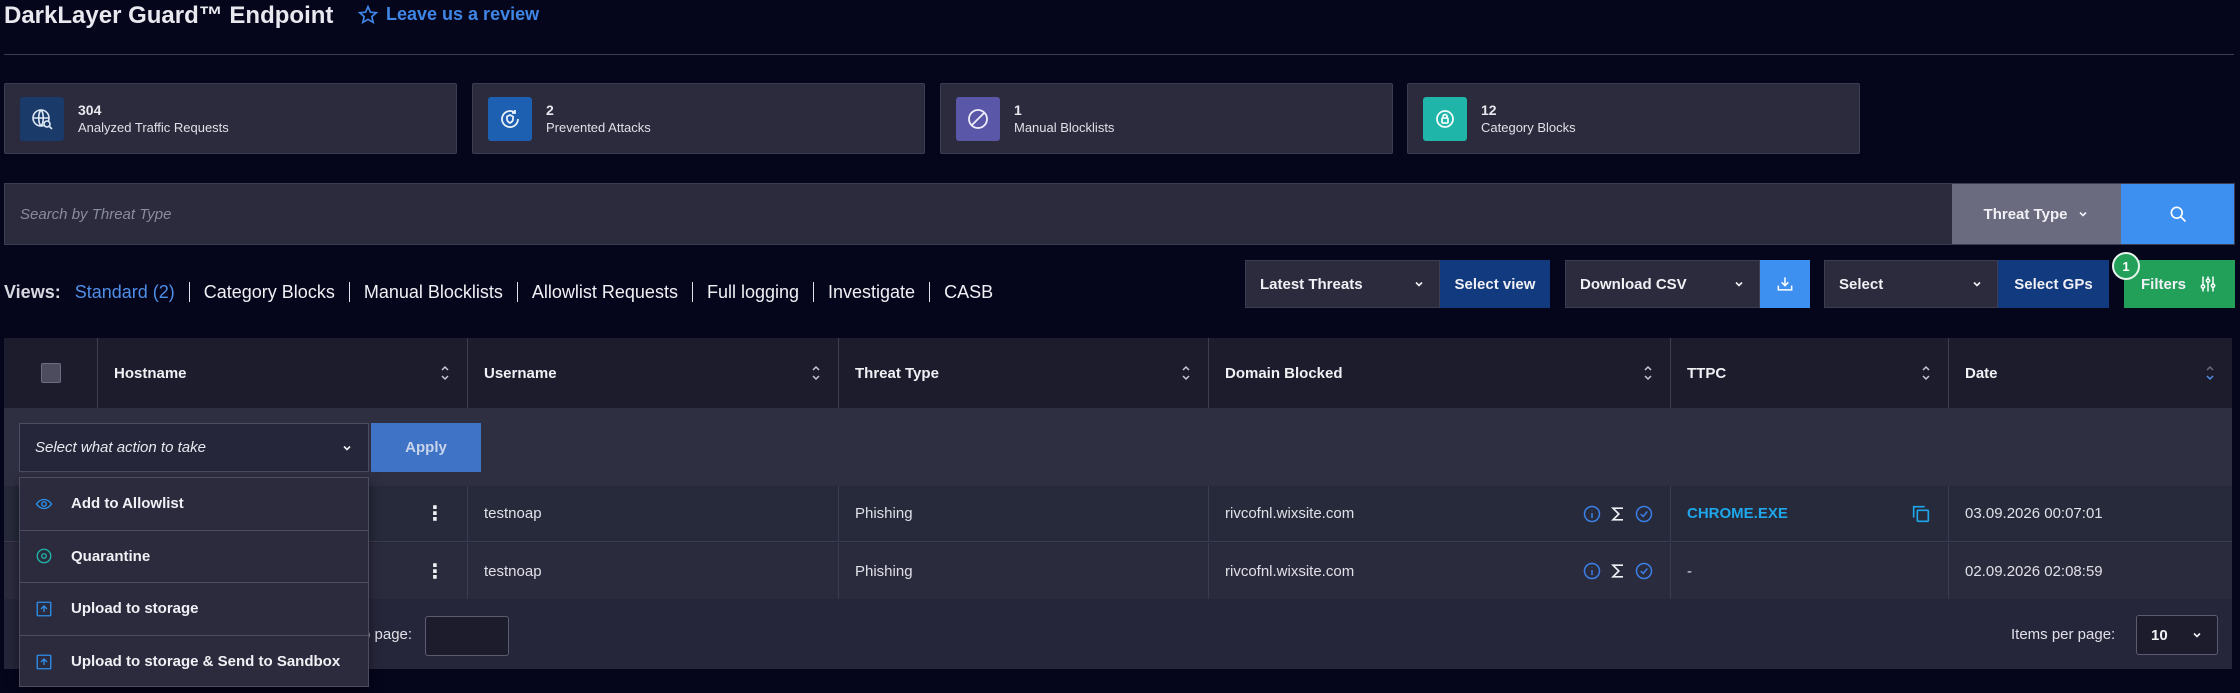 The width and height of the screenshot is (2240, 693). I want to click on filter-count-badge: 1, so click(2126, 266).